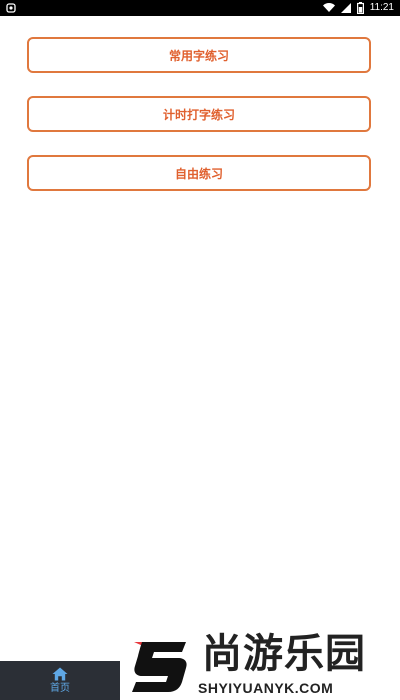  I want to click on status-right-group: 11:21, so click(358, 8).